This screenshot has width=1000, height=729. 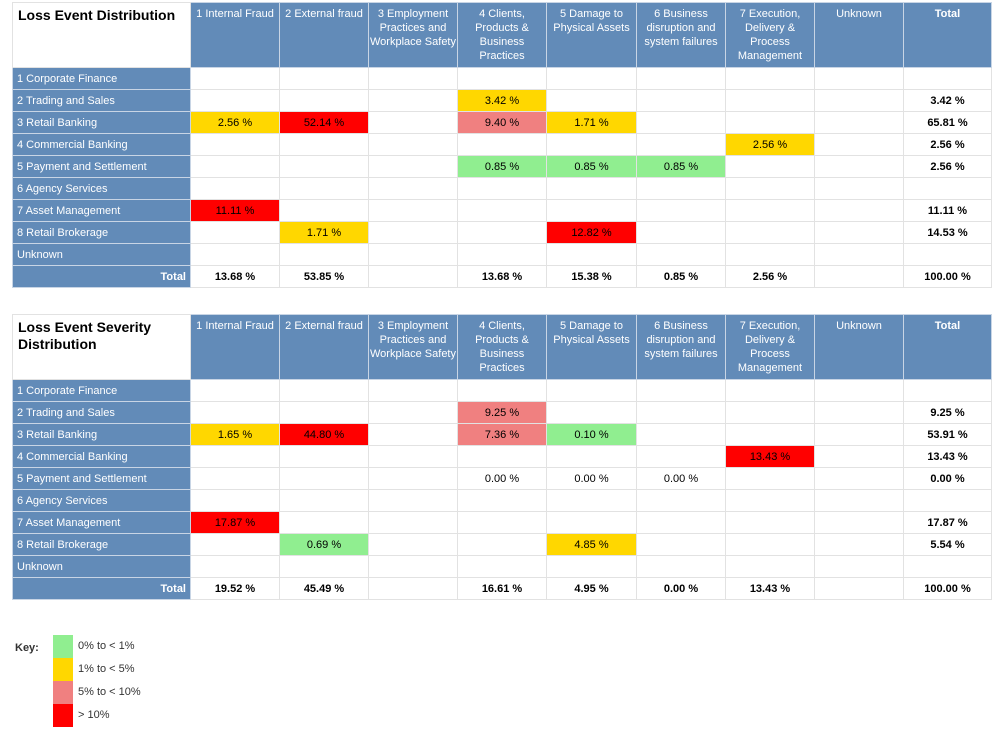 I want to click on column-header: 1 Internal Fraud, so click(x=235, y=35).